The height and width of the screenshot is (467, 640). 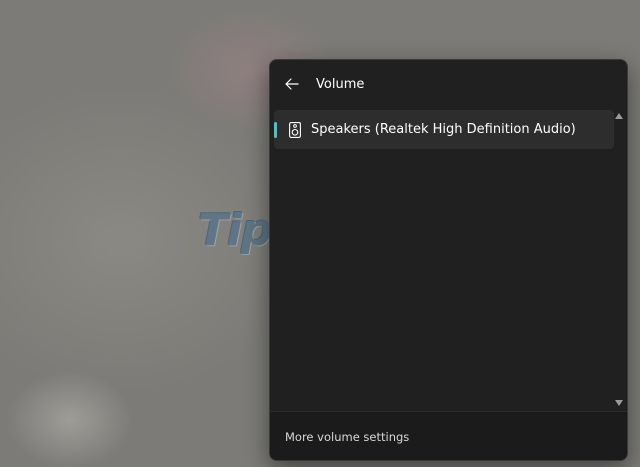 I want to click on arrow-left-icon, so click(x=292, y=84).